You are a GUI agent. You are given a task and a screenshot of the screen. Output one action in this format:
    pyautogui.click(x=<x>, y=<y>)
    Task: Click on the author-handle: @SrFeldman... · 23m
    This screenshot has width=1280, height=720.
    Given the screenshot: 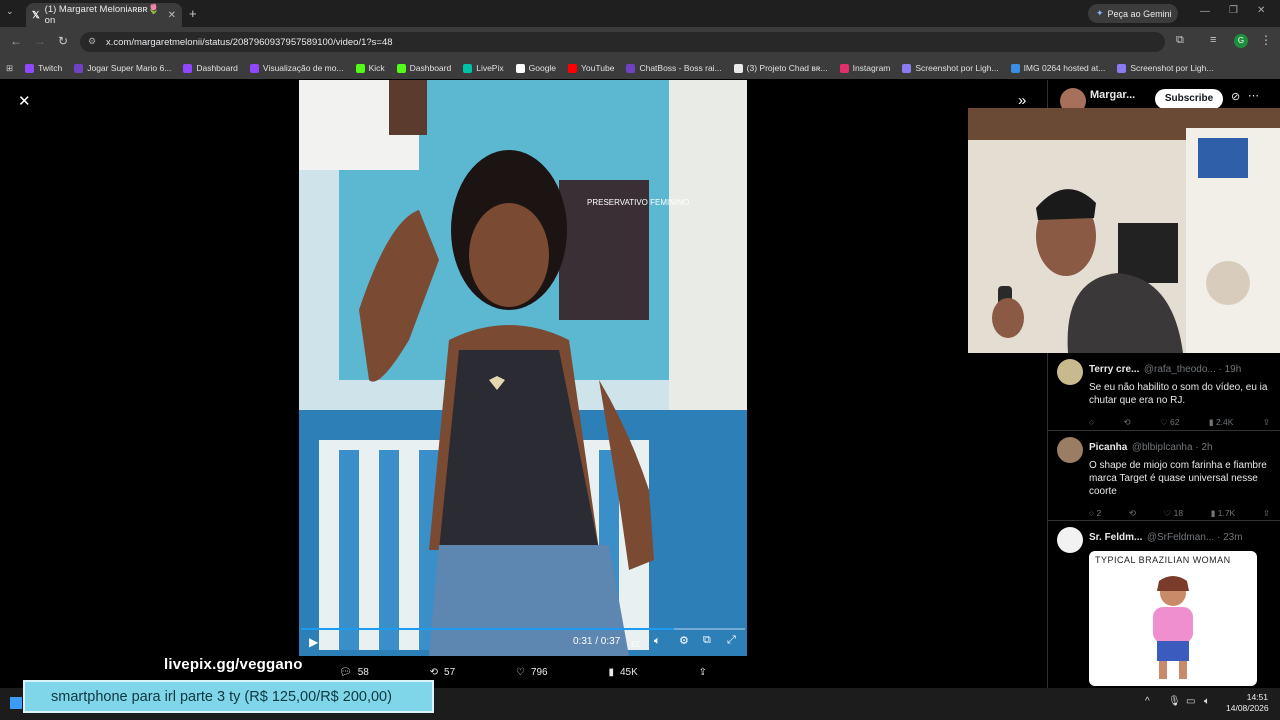 What is the action you would take?
    pyautogui.click(x=1195, y=537)
    